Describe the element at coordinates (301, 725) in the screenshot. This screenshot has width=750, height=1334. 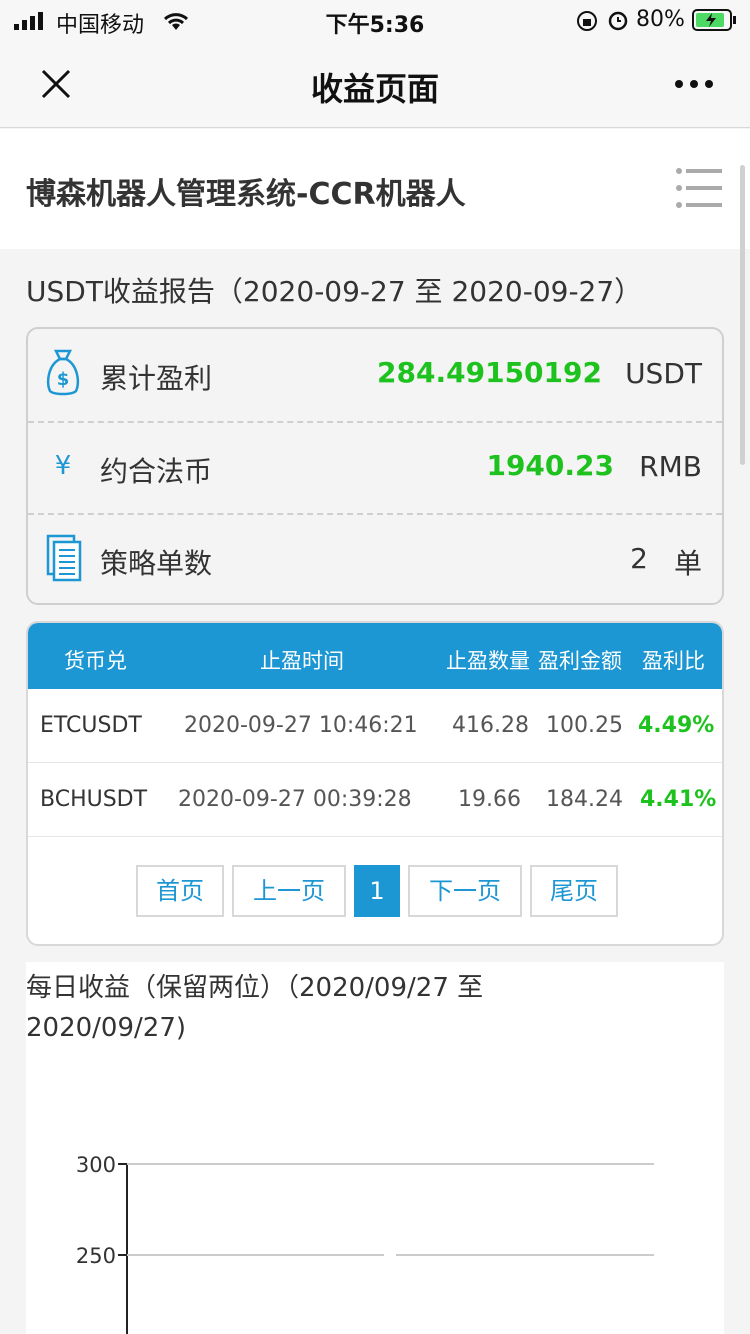
I see `cell-time: 2020-09-27 10:46:21` at that location.